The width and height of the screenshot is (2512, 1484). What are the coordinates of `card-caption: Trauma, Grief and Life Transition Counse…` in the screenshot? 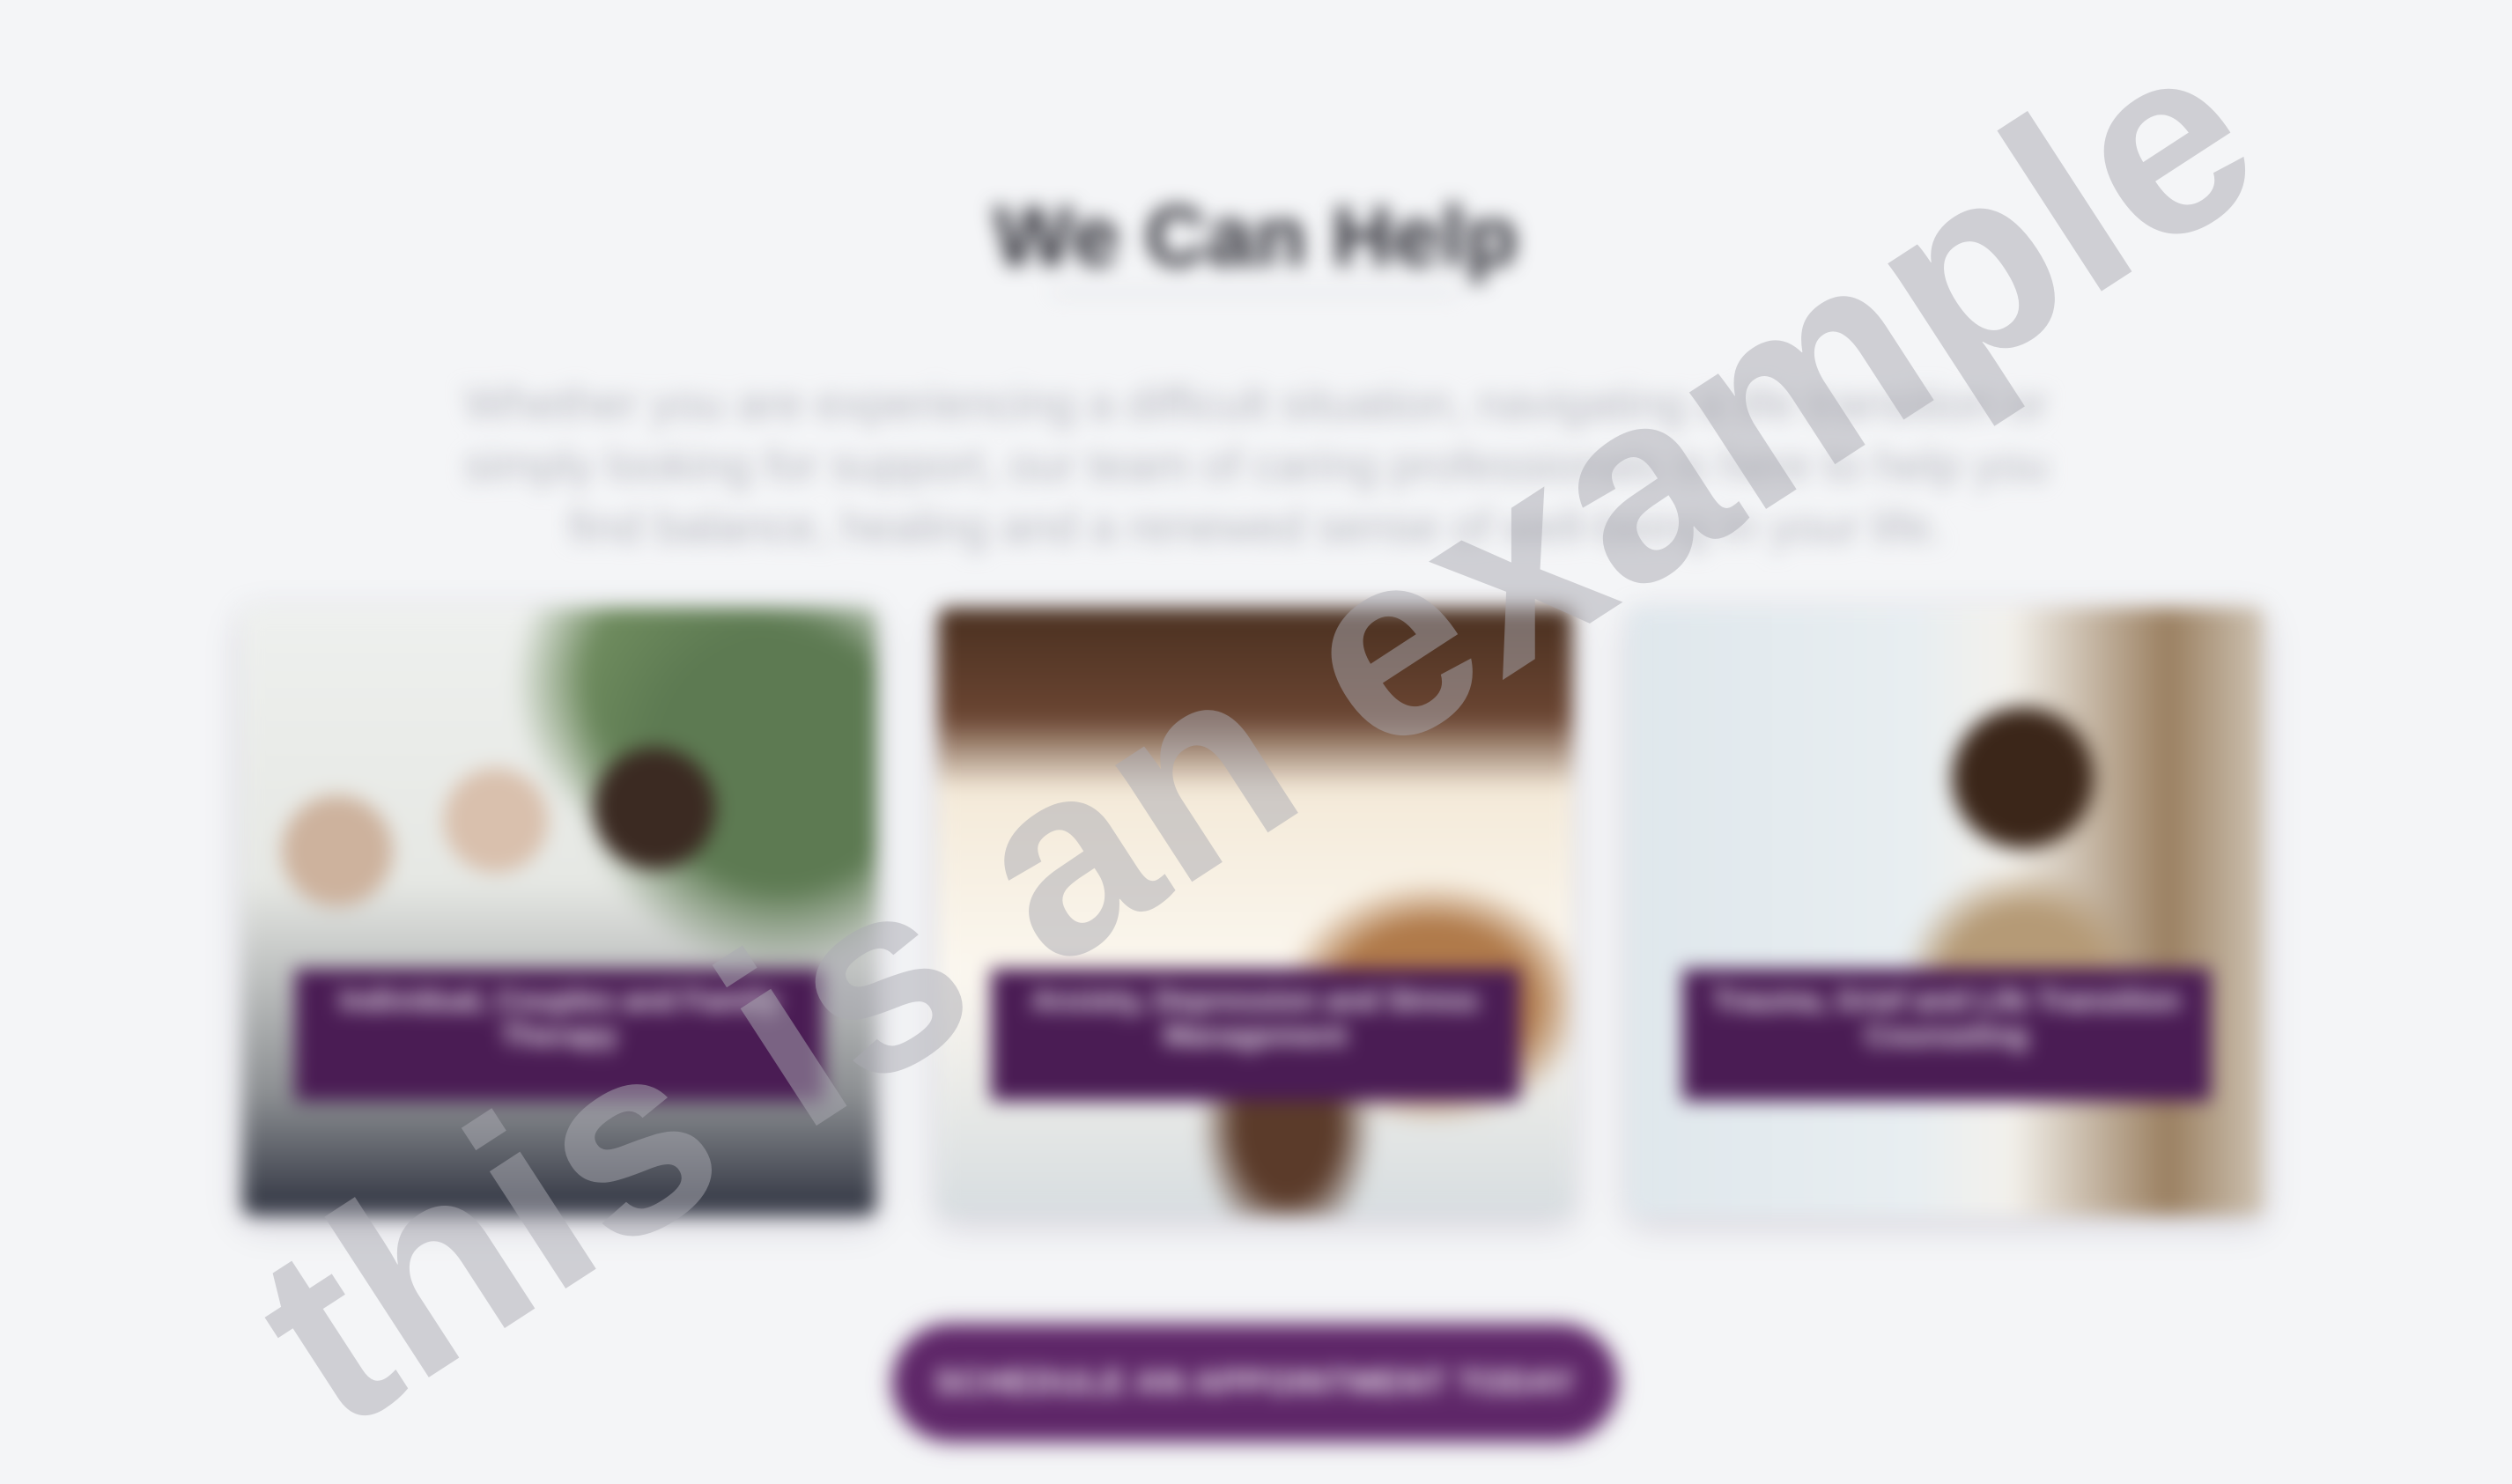 It's located at (1947, 1035).